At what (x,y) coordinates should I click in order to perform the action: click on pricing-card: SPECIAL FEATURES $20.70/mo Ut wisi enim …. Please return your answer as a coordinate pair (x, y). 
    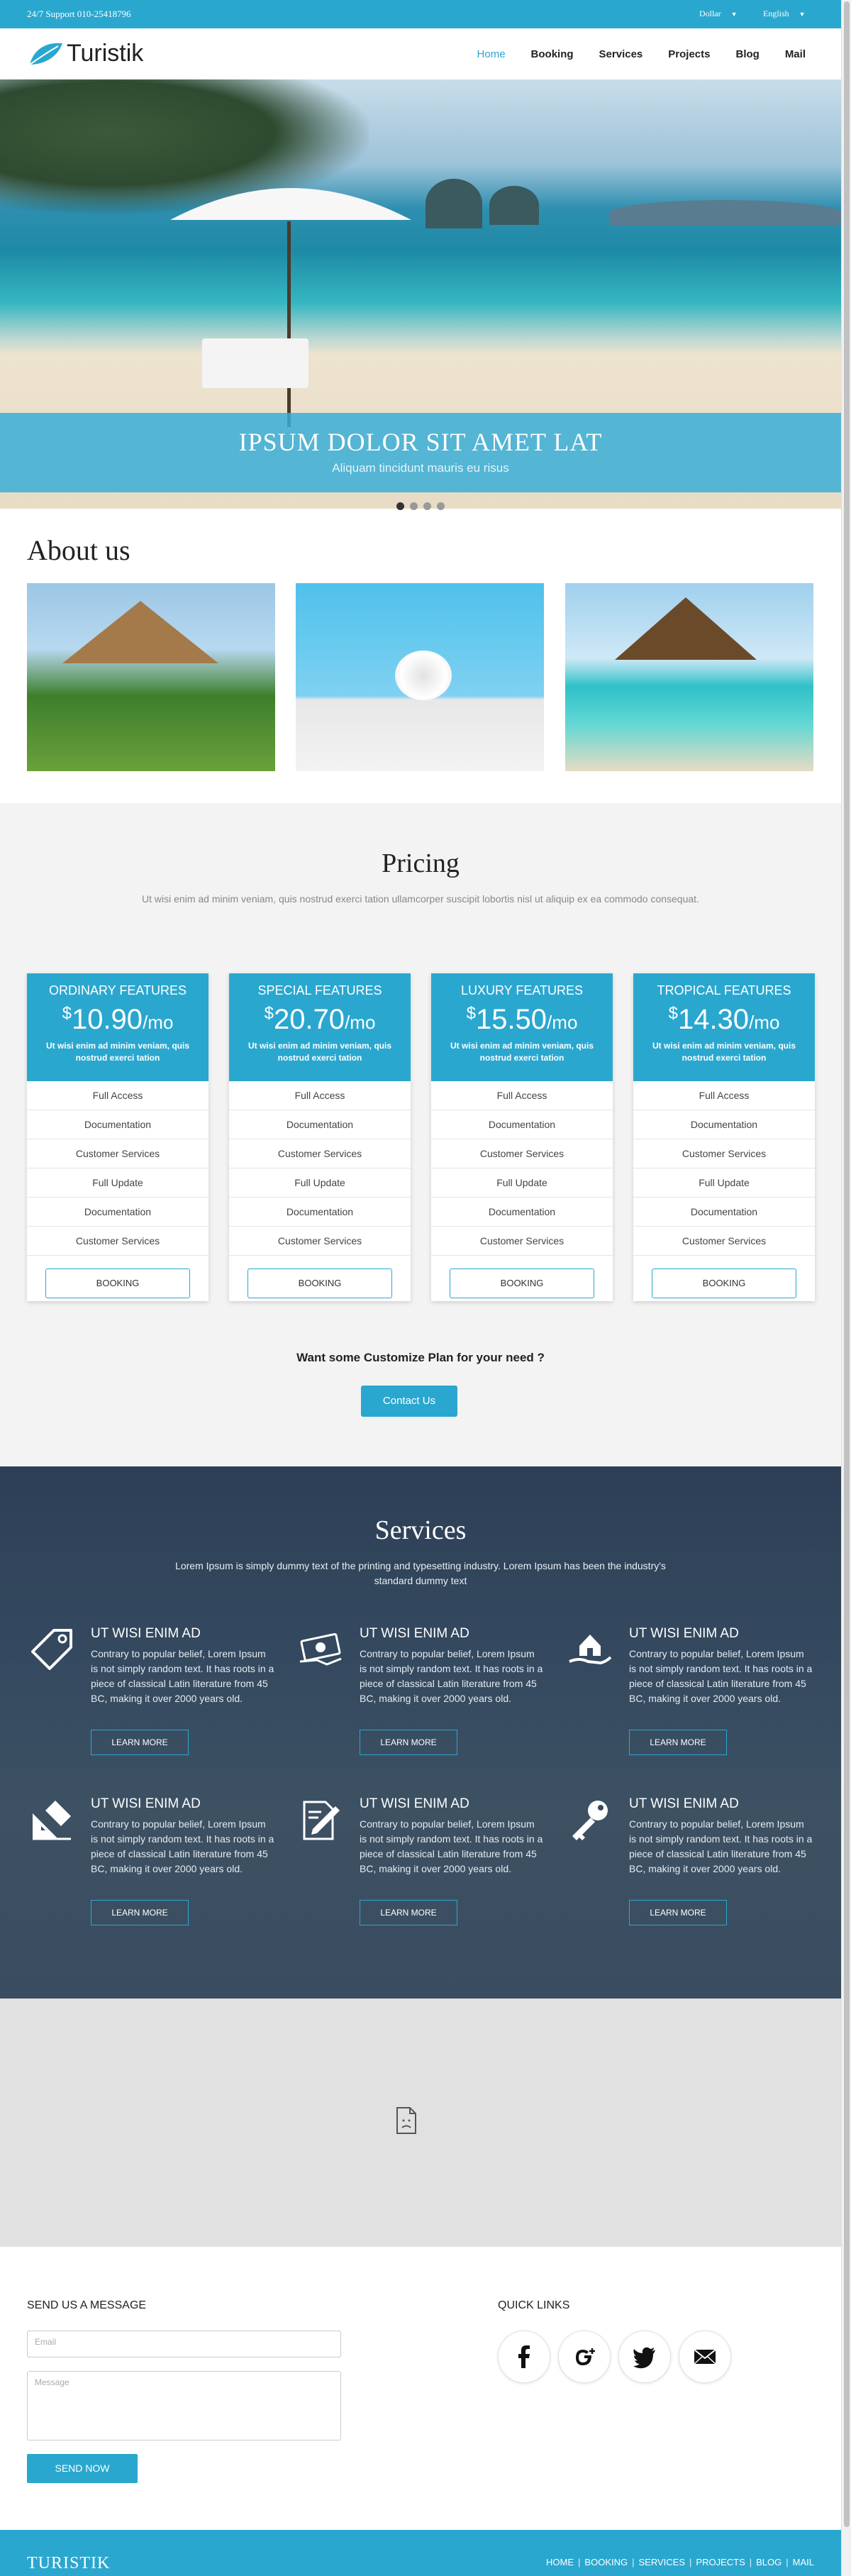
    Looking at the image, I should click on (320, 1137).